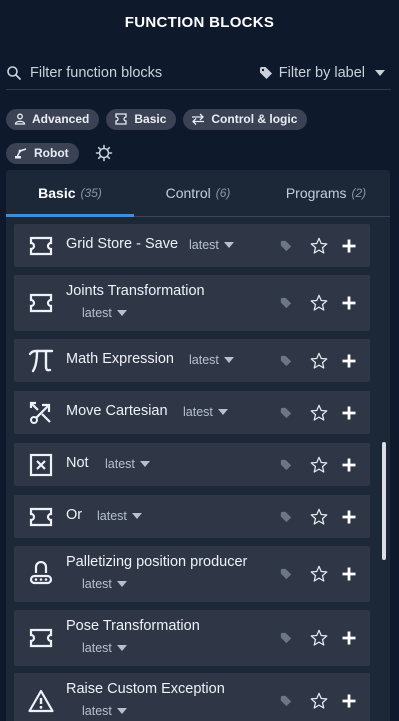 The image size is (399, 721). What do you see at coordinates (141, 119) in the screenshot?
I see `chip-basic: Basic` at bounding box center [141, 119].